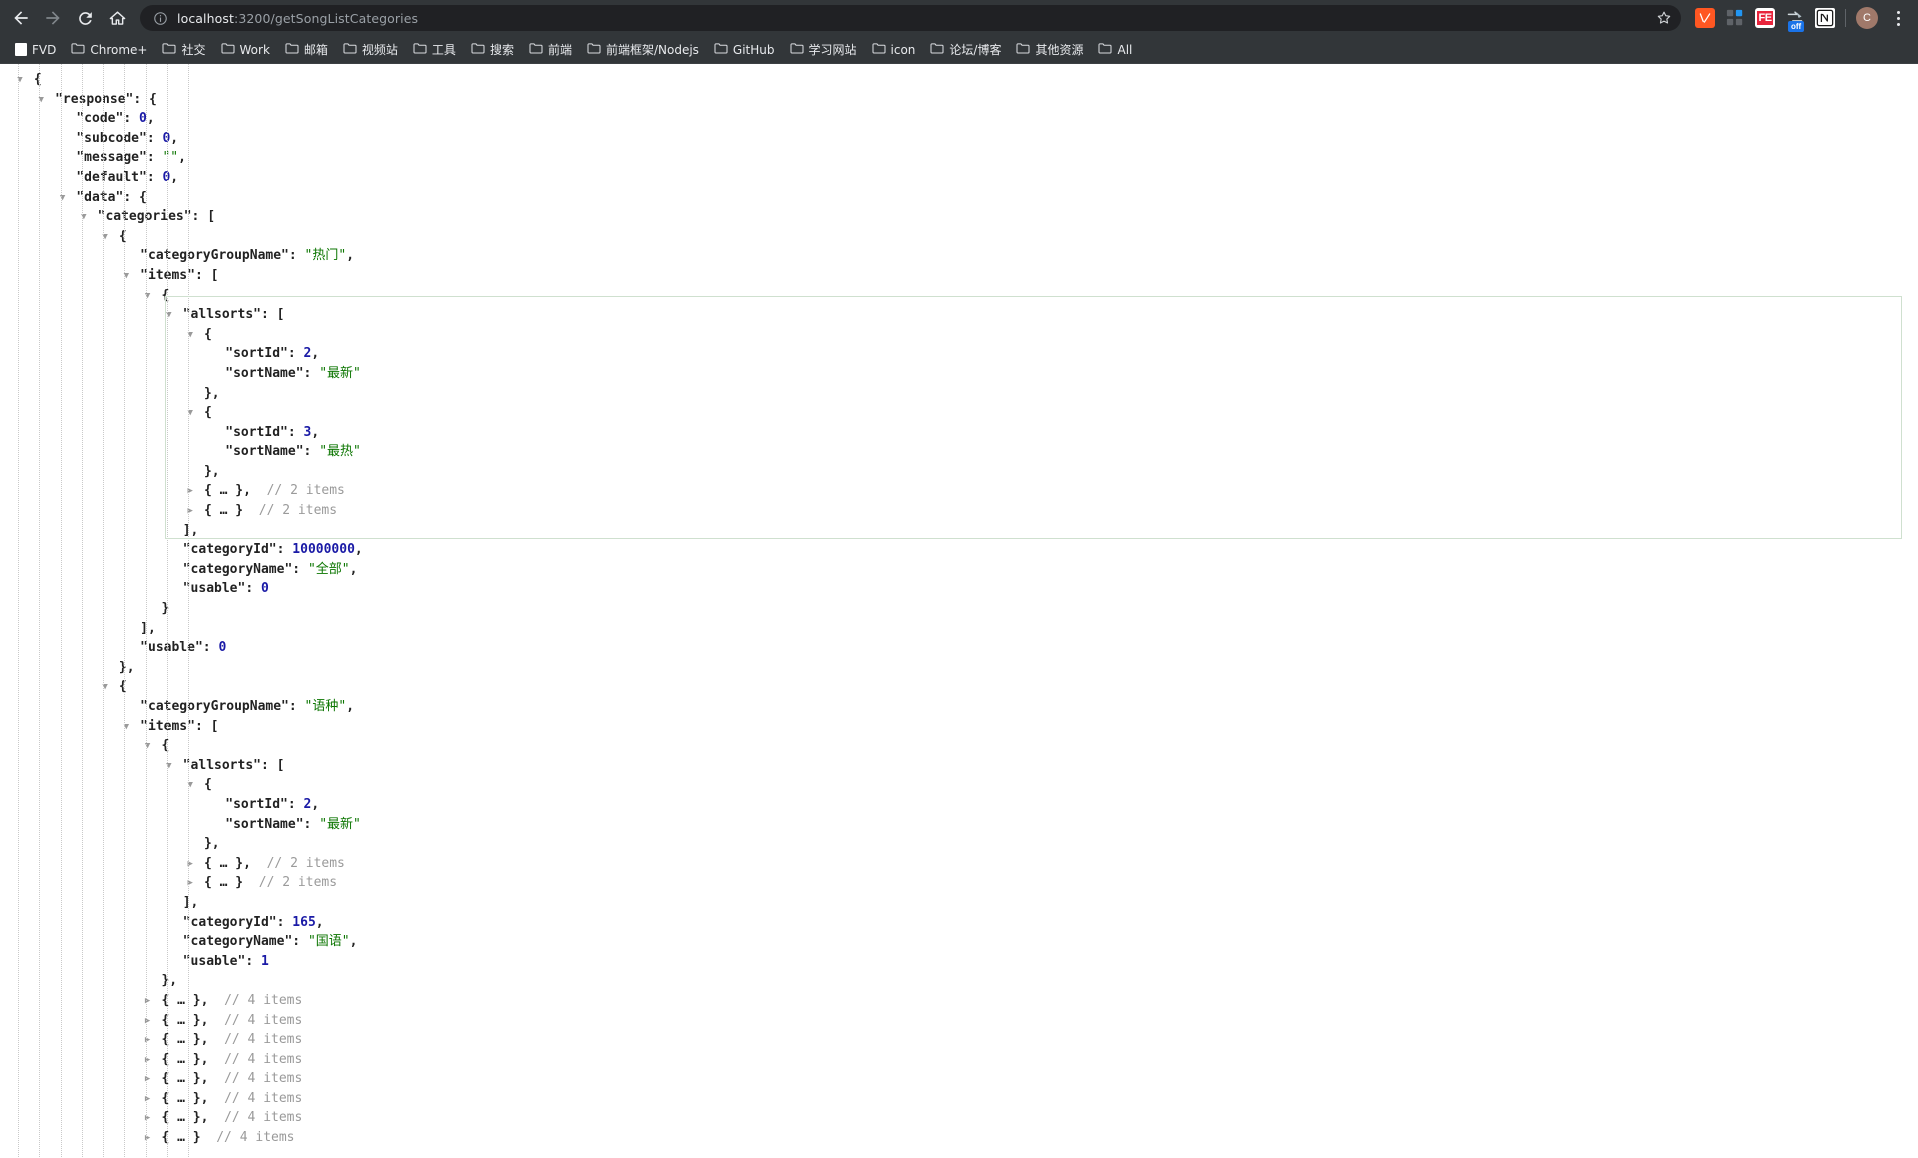 This screenshot has height=1158, width=1918. Describe the element at coordinates (1705, 18) in the screenshot. I see `vue-devtools-extension-button` at that location.